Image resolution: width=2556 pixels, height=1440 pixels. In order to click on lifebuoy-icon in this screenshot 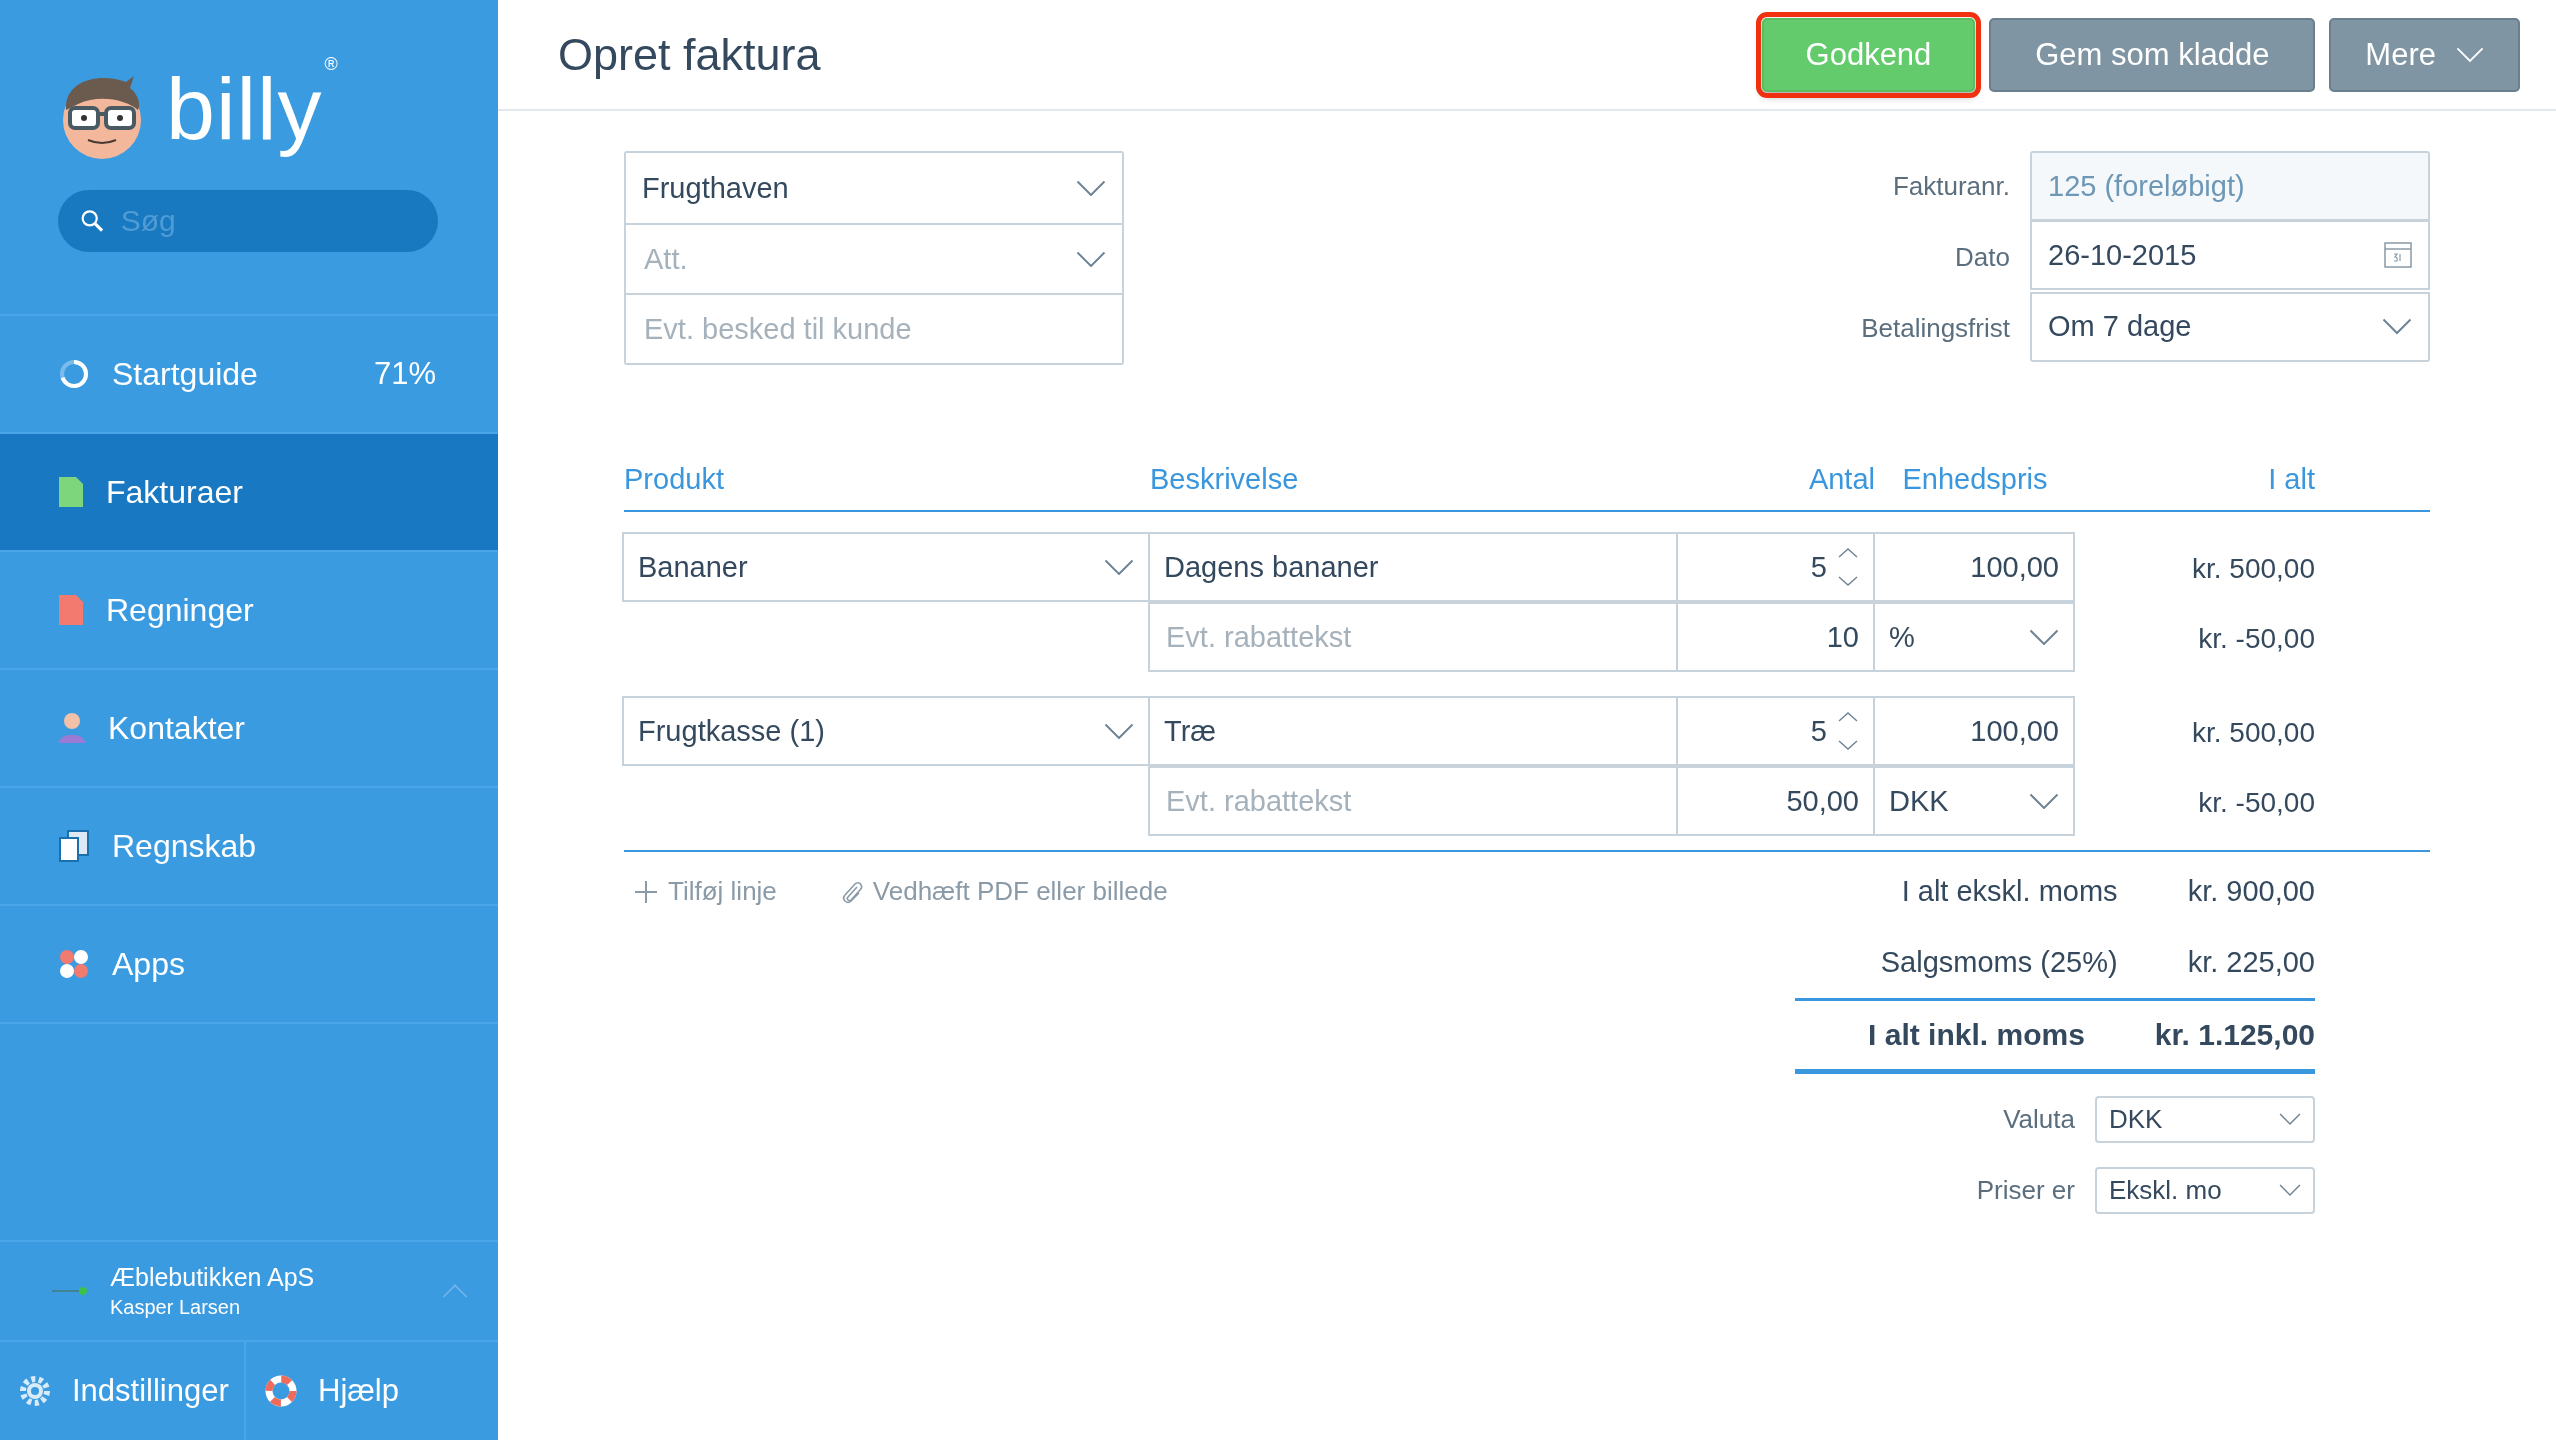, I will do `click(281, 1391)`.